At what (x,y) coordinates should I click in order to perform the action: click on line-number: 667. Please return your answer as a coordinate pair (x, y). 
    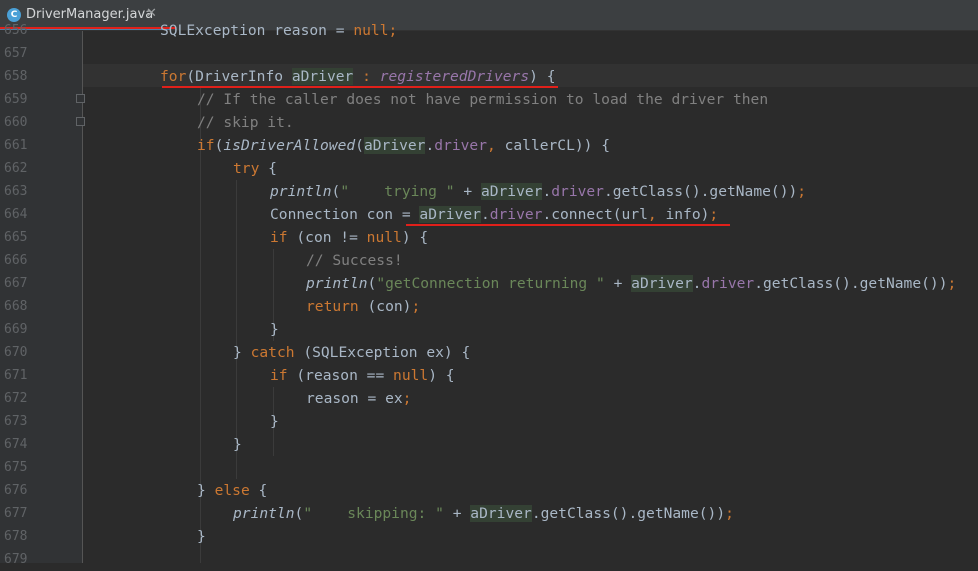
    Looking at the image, I should click on (16, 283).